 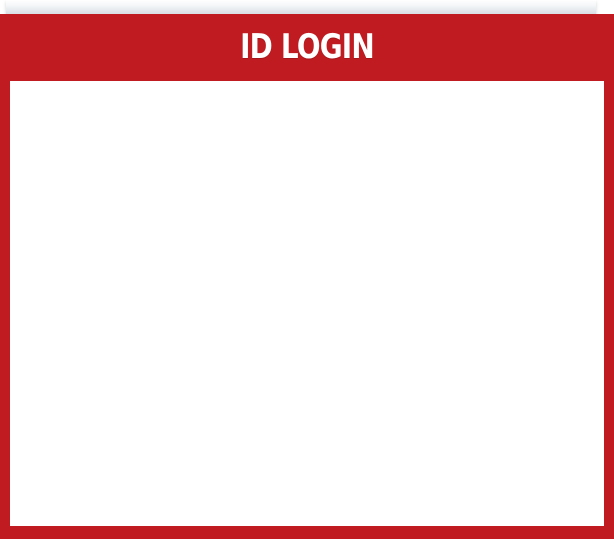 I want to click on top-shadow-strip, so click(x=301, y=7).